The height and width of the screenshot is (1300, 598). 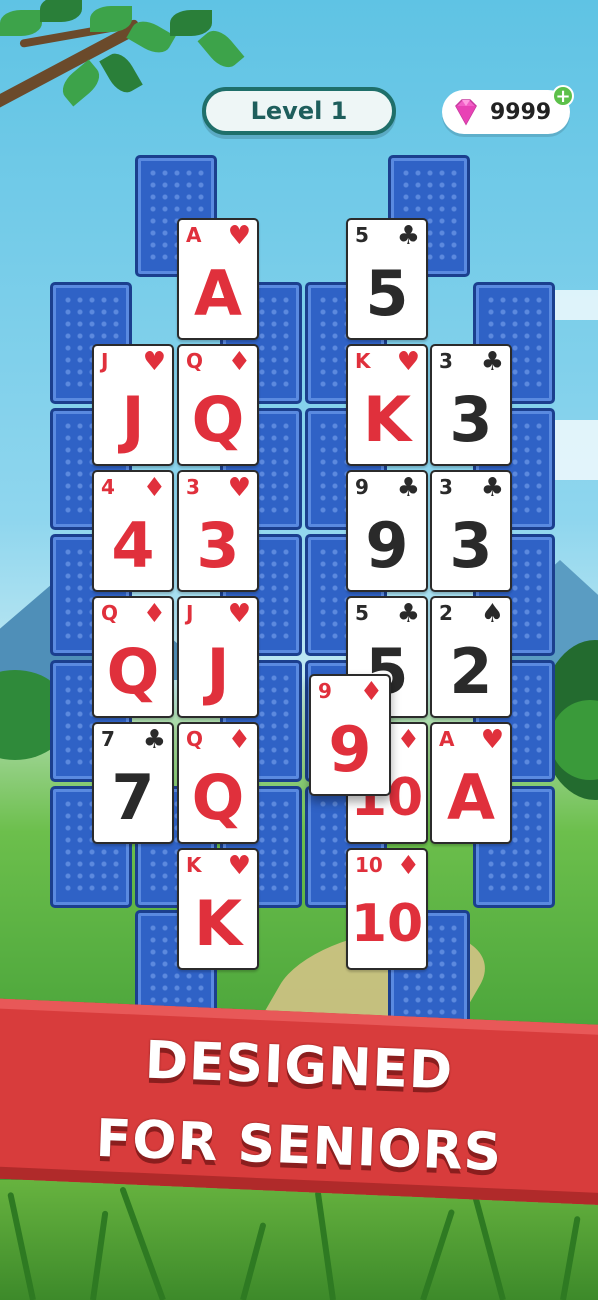 I want to click on card-rank: 10, so click(x=387, y=924).